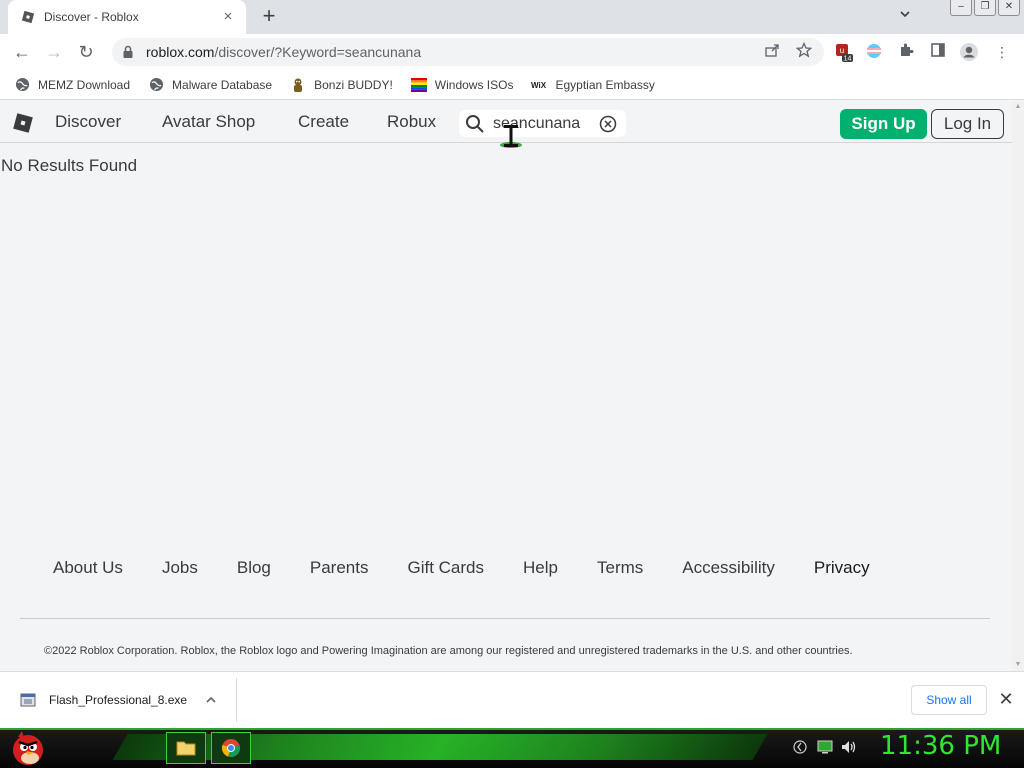  I want to click on chrome-icon, so click(231, 748).